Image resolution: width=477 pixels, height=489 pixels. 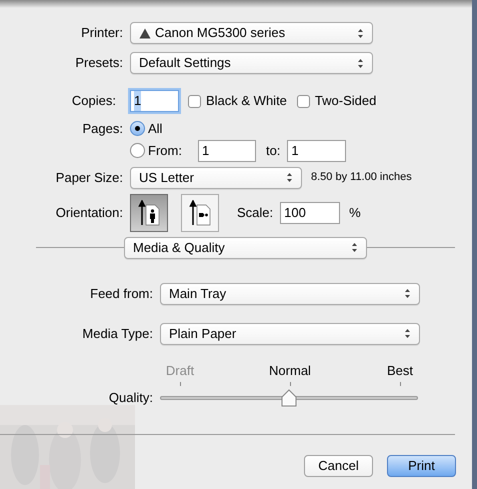 I want to click on copies-field: 1, so click(x=154, y=101).